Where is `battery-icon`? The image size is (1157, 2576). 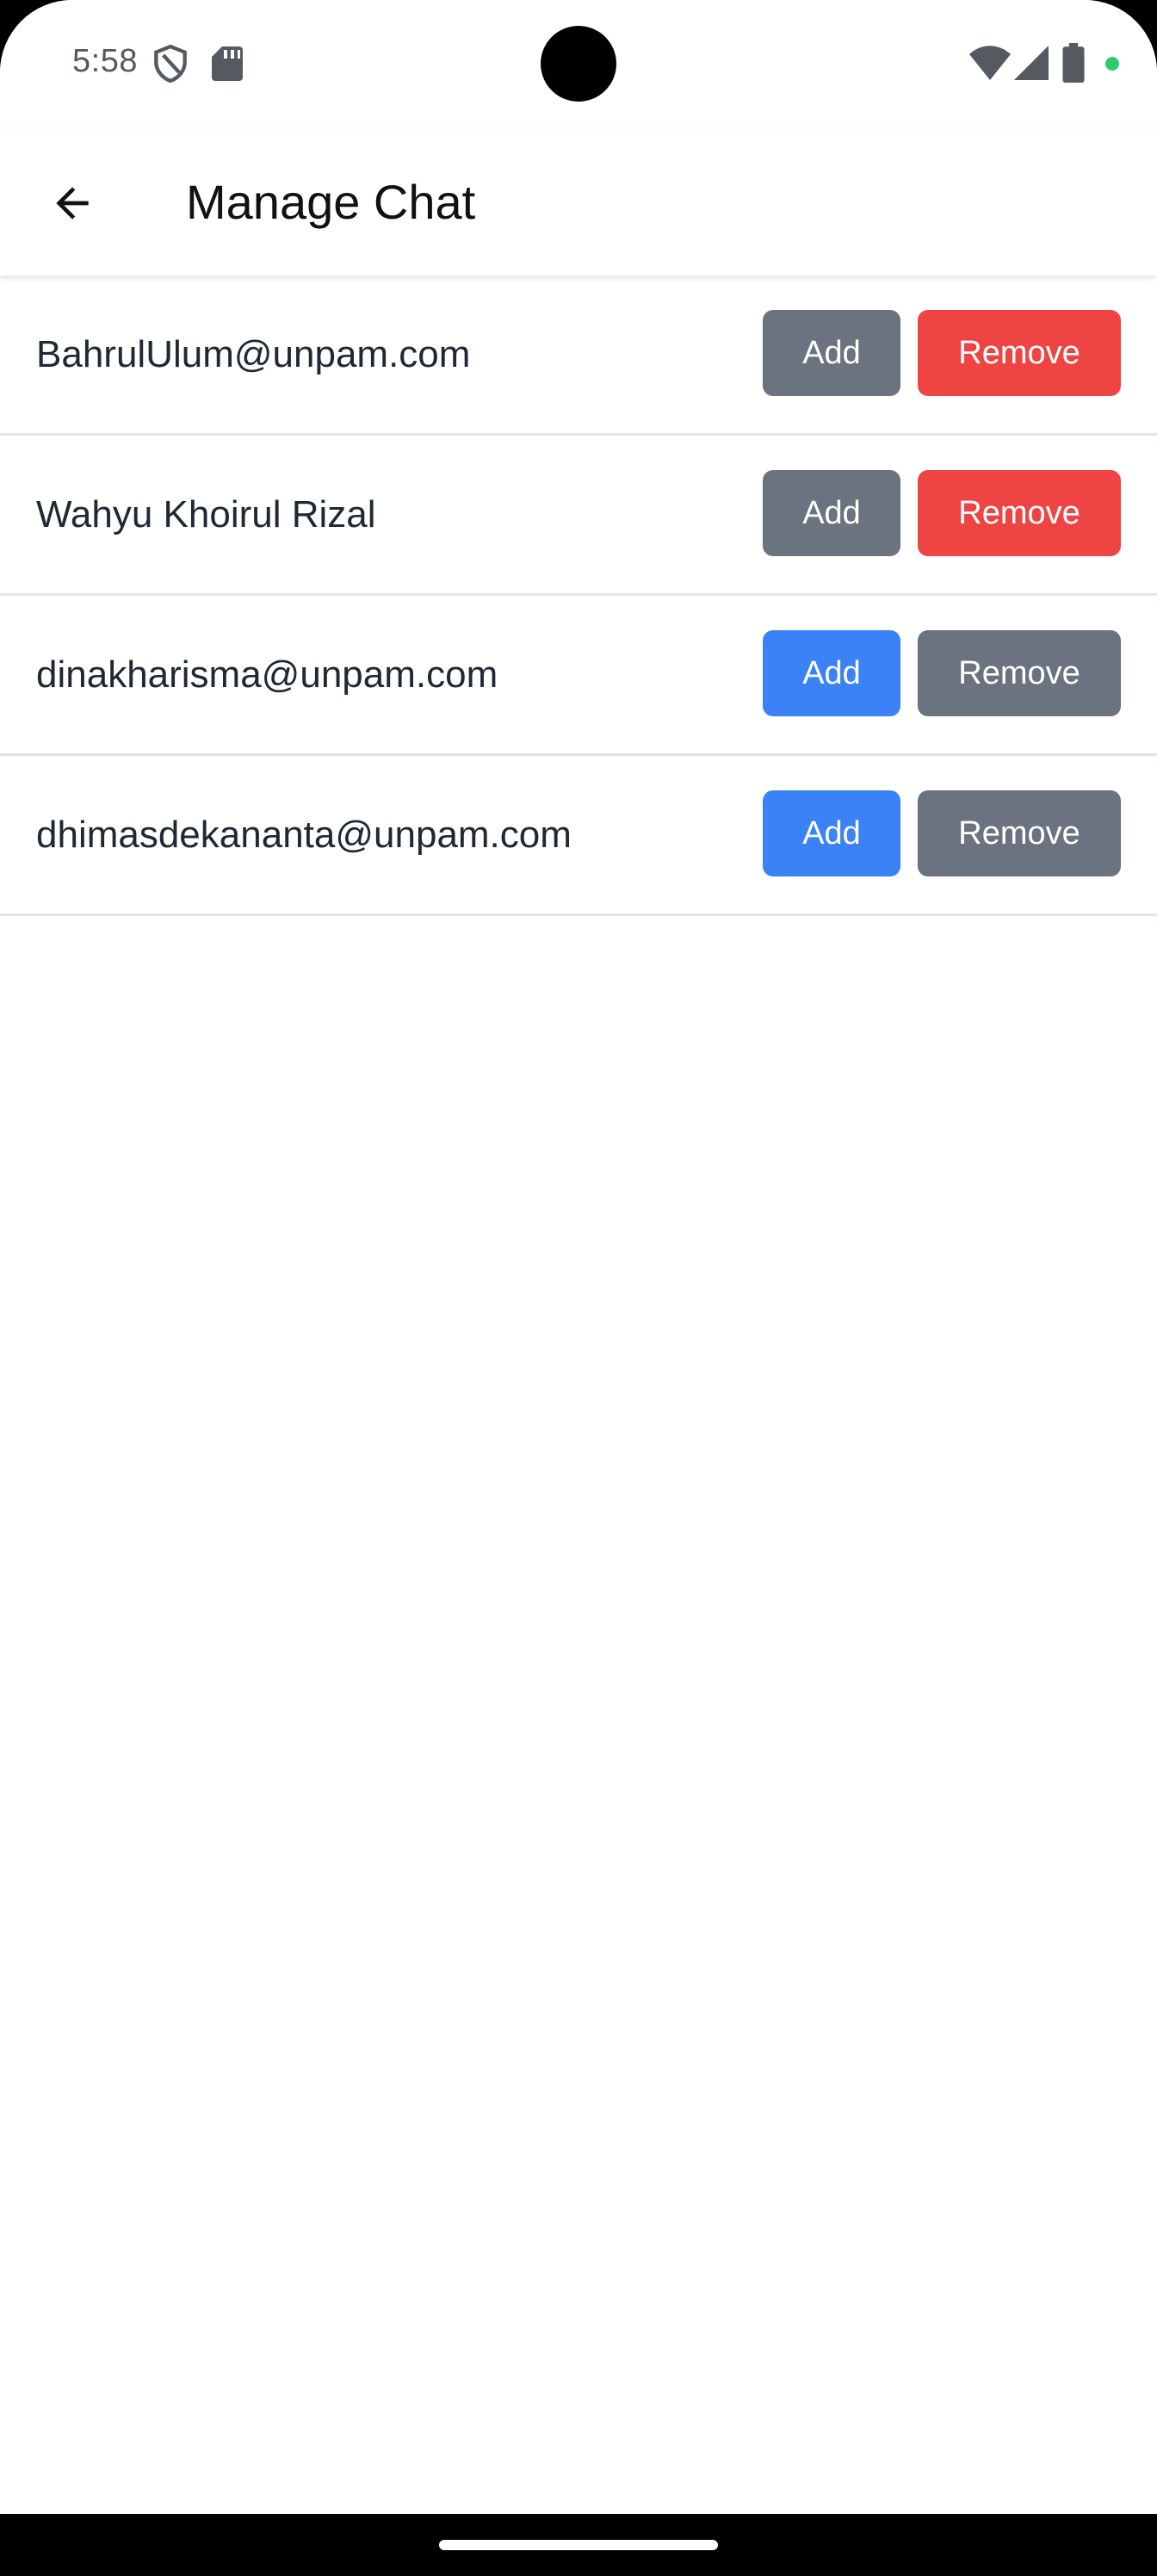 battery-icon is located at coordinates (1074, 63).